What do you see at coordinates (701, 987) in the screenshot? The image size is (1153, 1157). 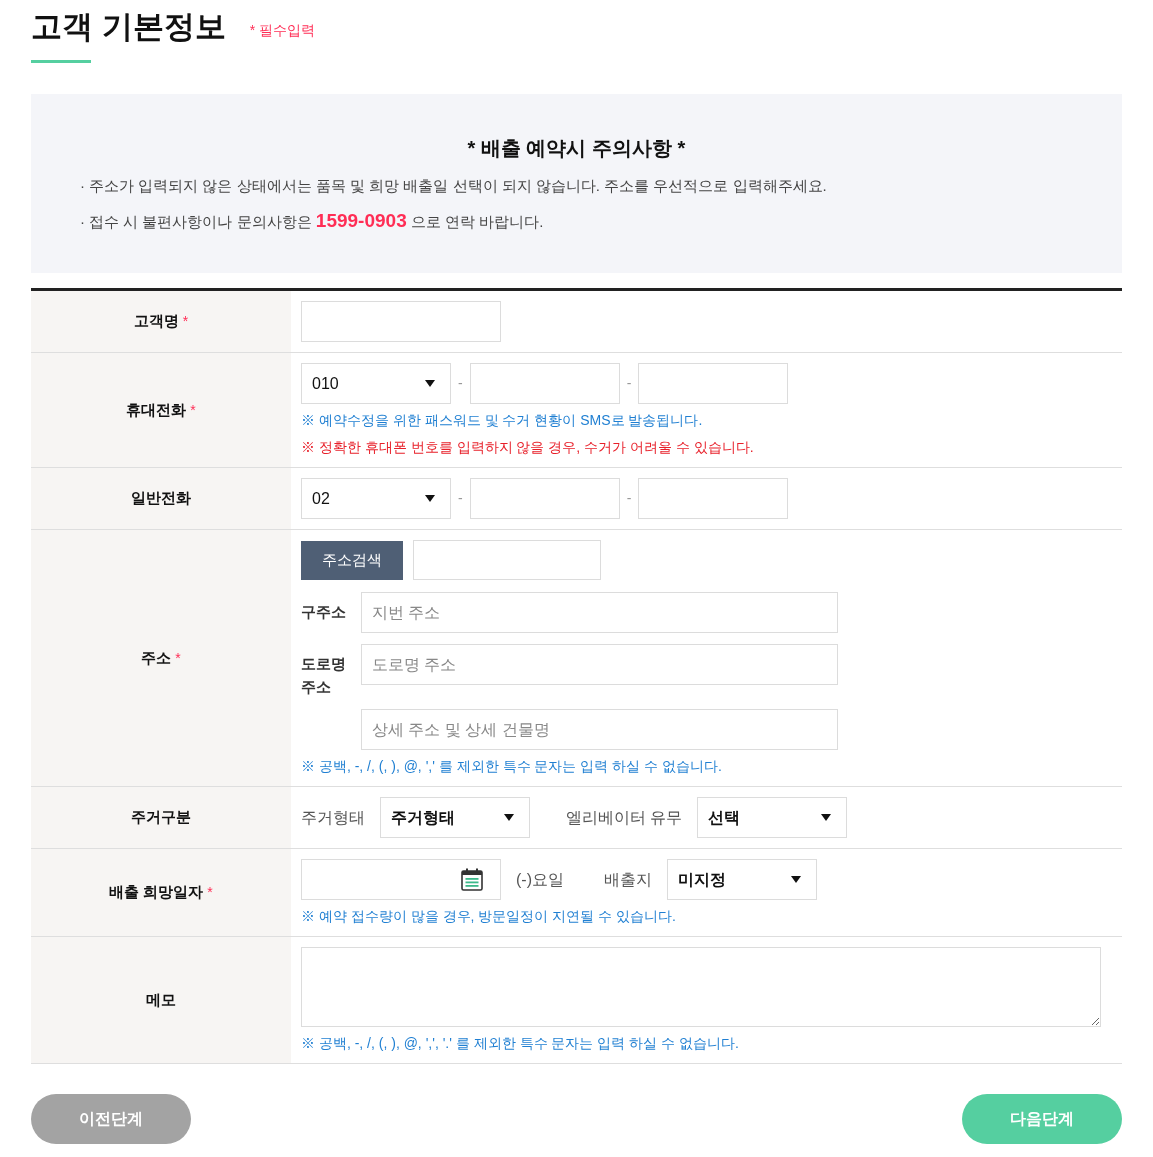 I see `memo-field` at bounding box center [701, 987].